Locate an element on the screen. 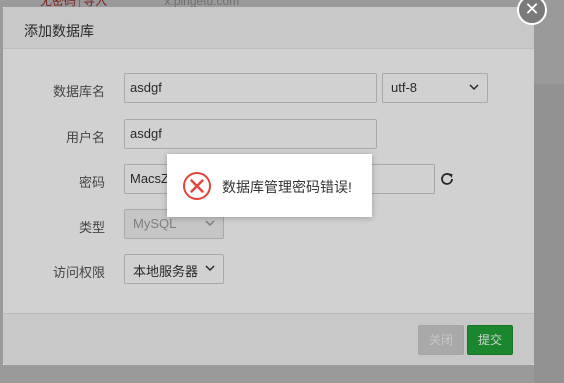  refresh-icon is located at coordinates (447, 179).